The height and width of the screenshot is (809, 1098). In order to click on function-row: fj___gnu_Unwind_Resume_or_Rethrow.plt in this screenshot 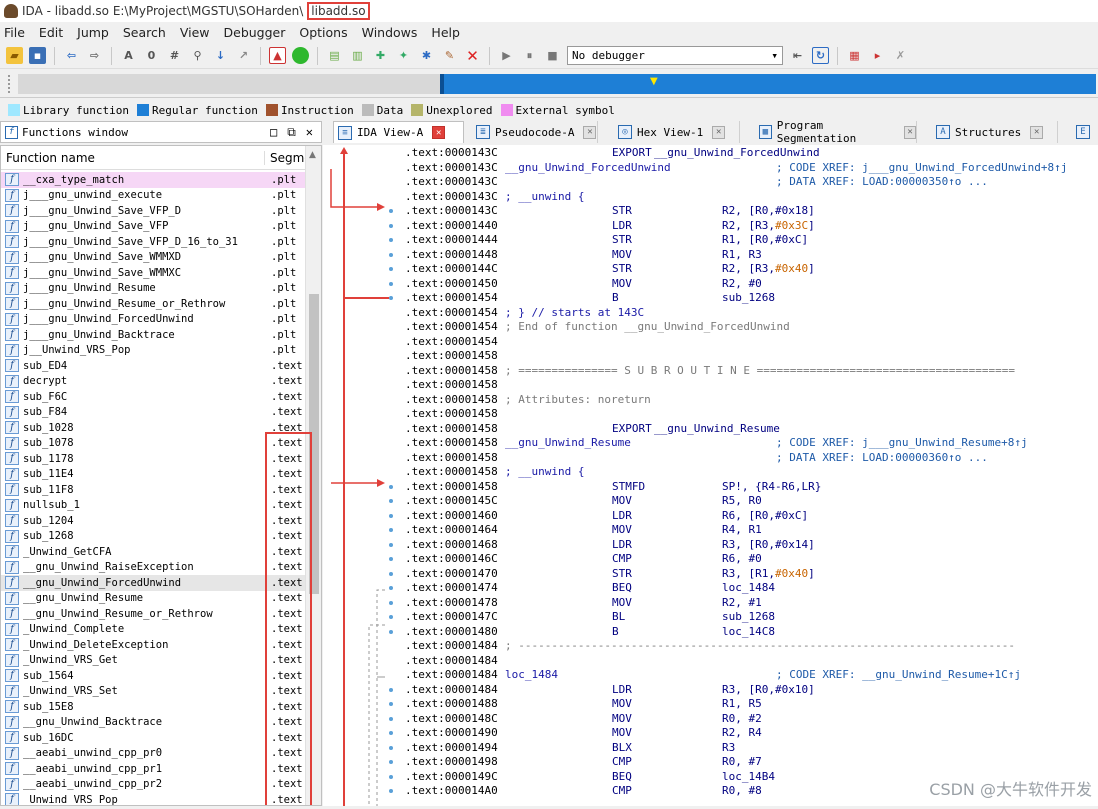, I will do `click(153, 304)`.